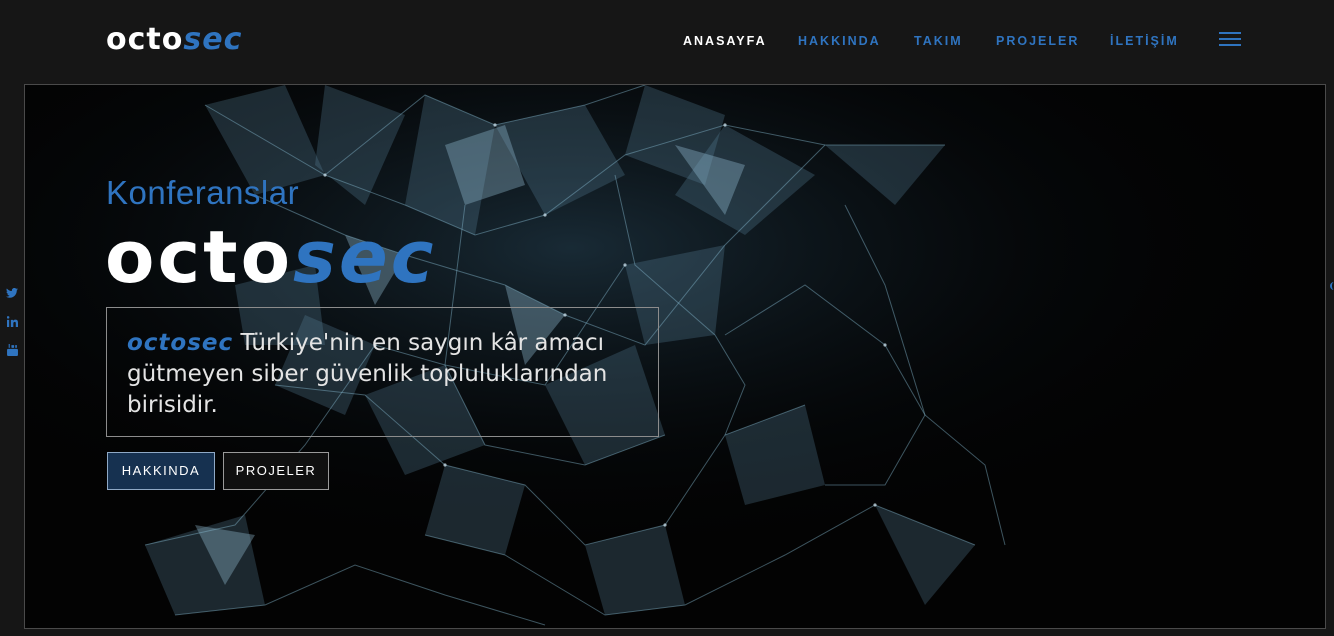 The image size is (1334, 636). I want to click on description-brand: octosec, so click(180, 343).